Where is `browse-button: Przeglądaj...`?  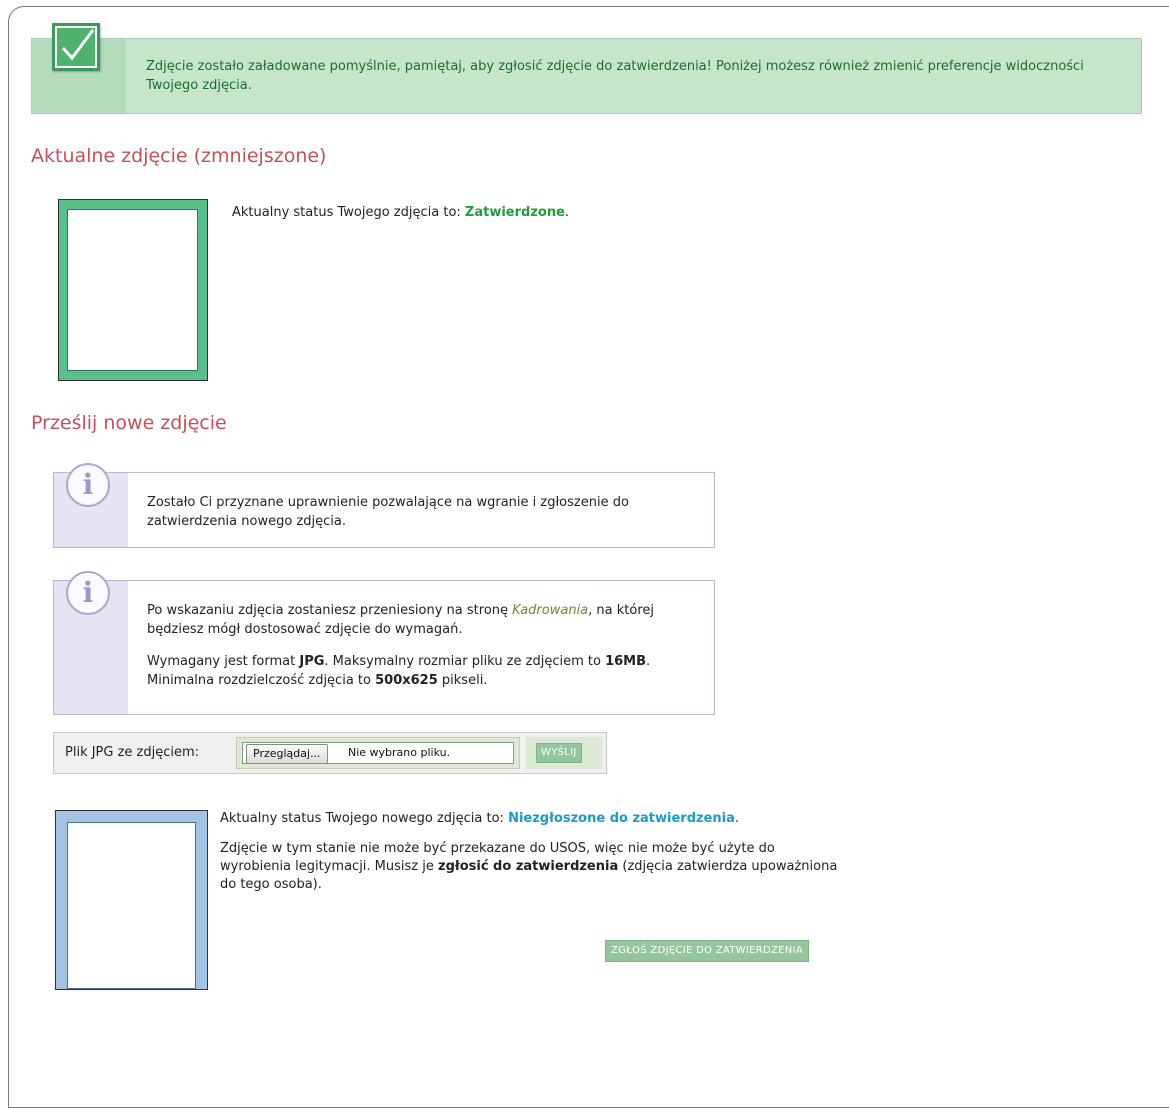 browse-button: Przeglądaj... is located at coordinates (287, 754).